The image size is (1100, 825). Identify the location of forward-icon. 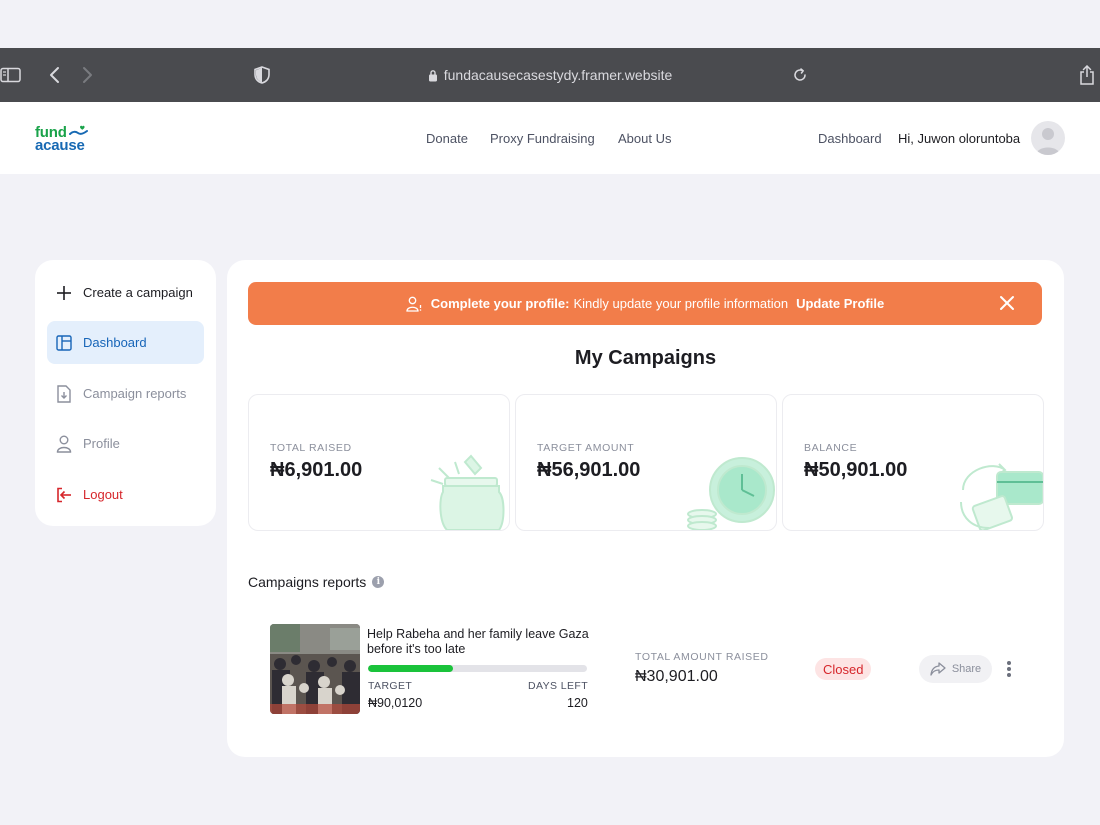
(88, 75).